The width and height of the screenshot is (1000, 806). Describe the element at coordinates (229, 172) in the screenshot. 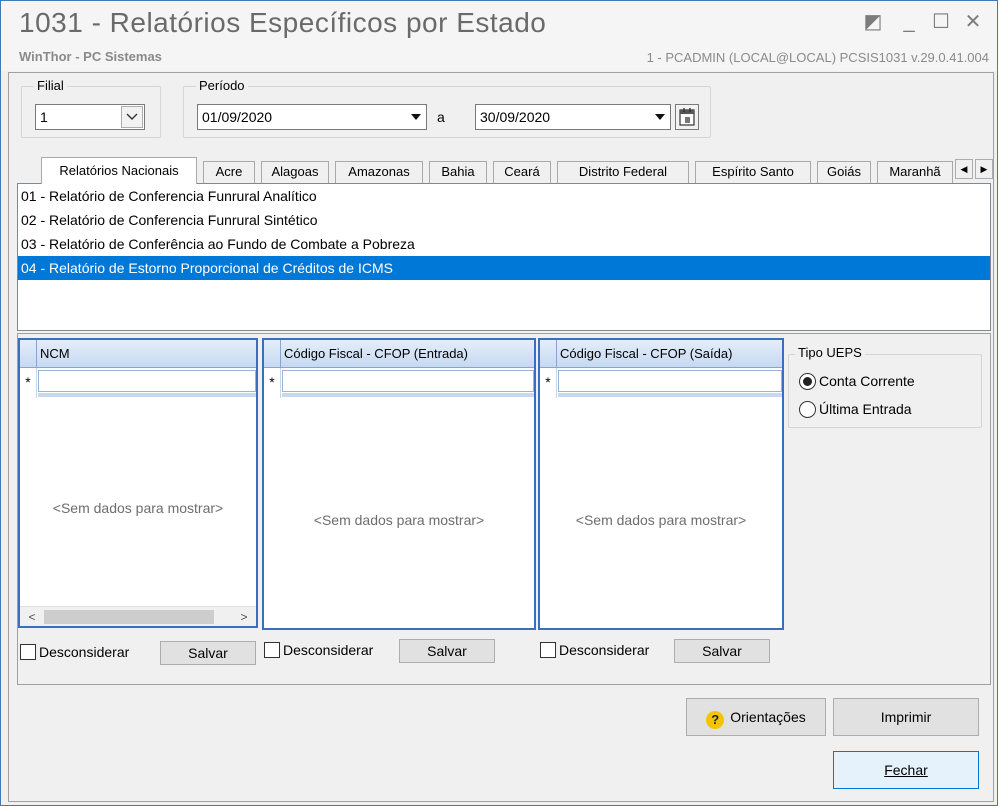

I see `tab-acre: Acre` at that location.